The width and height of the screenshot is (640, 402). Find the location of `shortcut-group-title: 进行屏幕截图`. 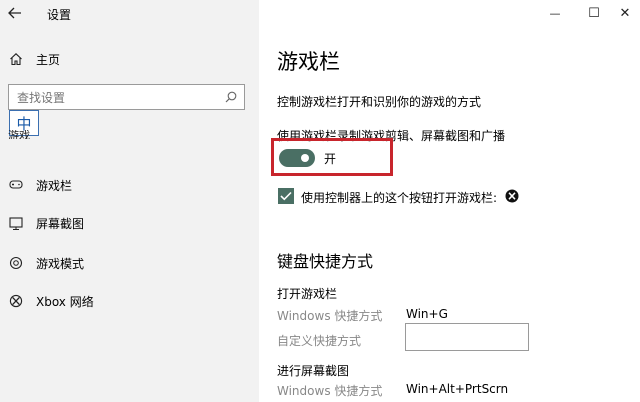

shortcut-group-title: 进行屏幕截图 is located at coordinates (313, 371).